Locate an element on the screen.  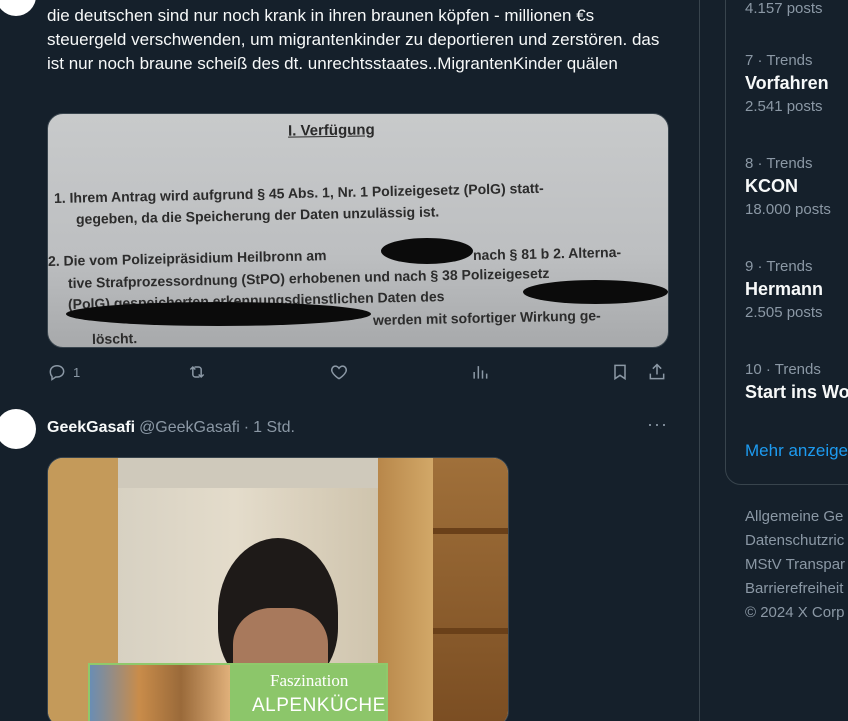
book-cover-photos is located at coordinates (160, 693).